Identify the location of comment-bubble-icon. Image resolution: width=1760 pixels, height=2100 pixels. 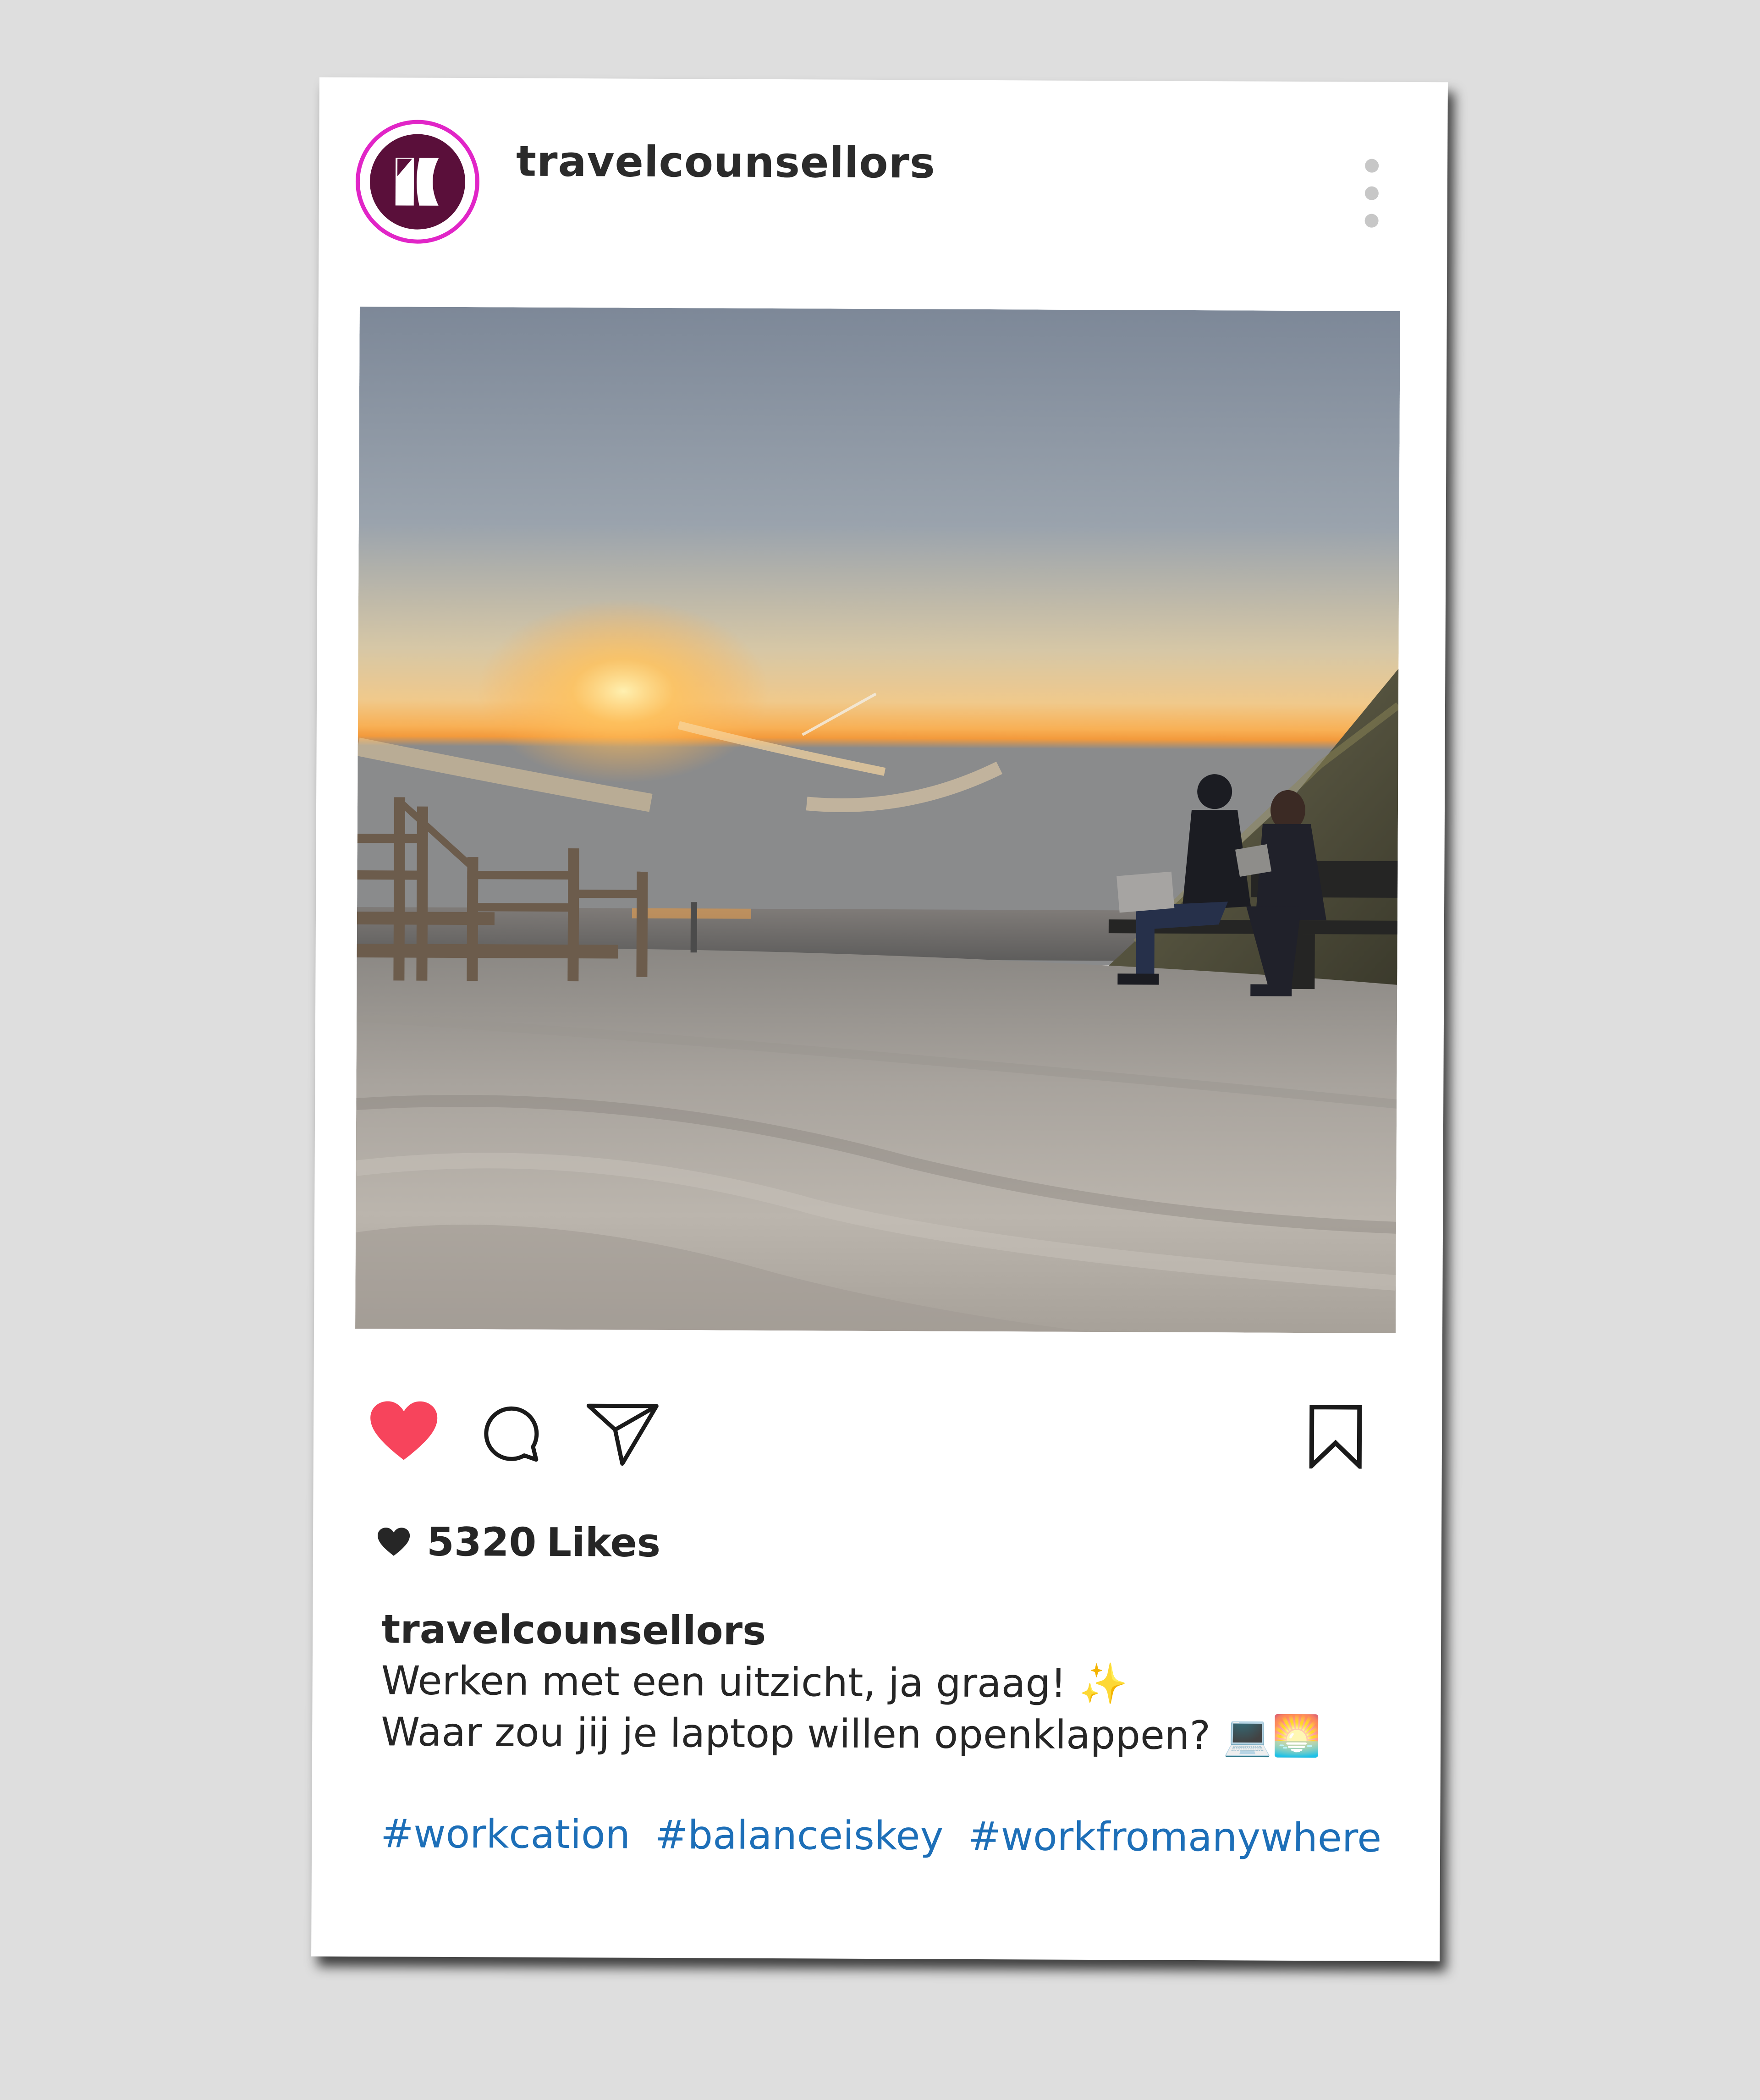
(510, 1432).